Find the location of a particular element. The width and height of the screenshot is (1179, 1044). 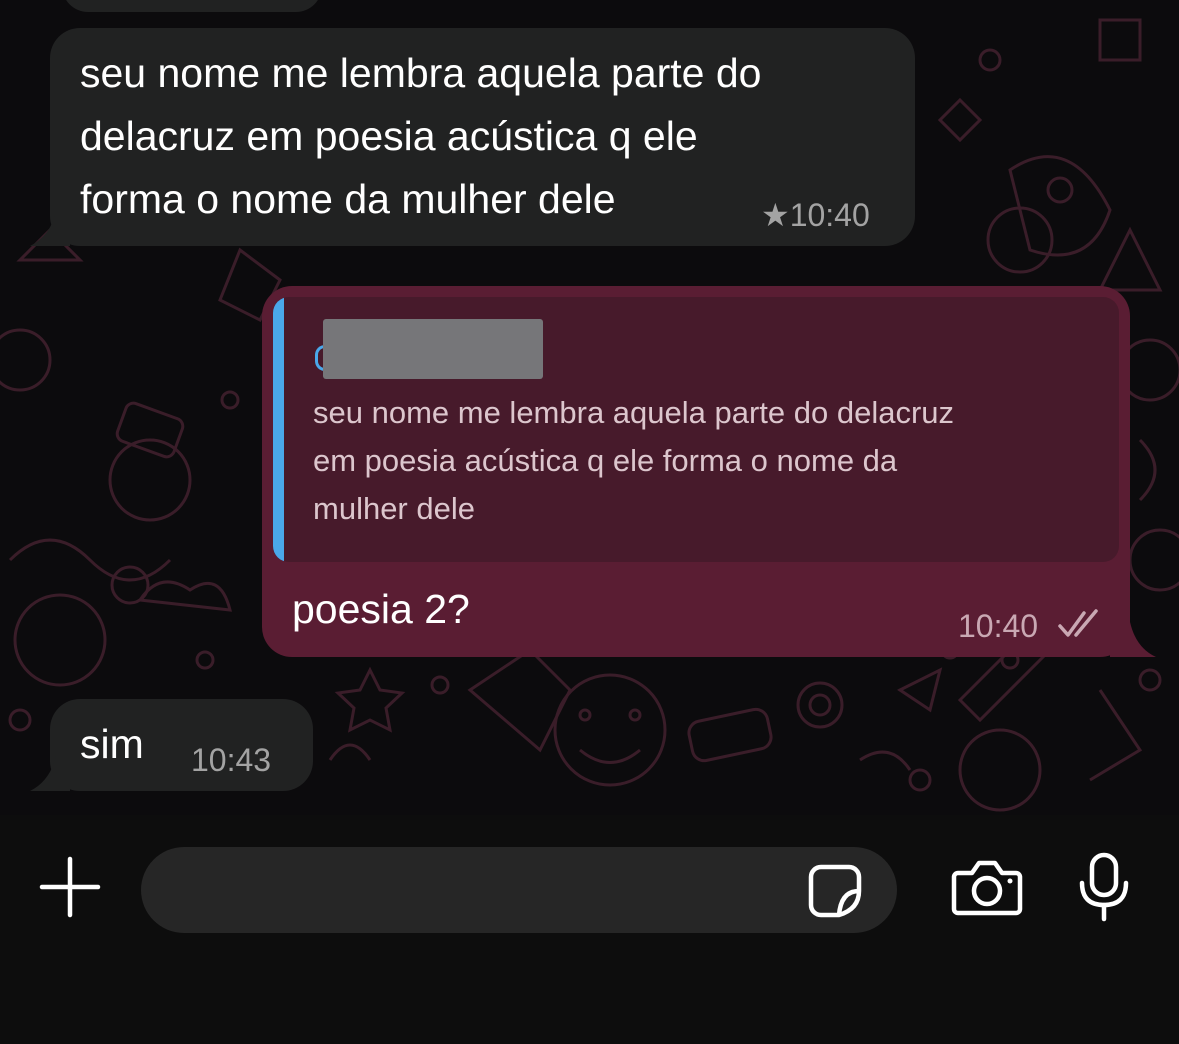

message-text: sim is located at coordinates (112, 744).